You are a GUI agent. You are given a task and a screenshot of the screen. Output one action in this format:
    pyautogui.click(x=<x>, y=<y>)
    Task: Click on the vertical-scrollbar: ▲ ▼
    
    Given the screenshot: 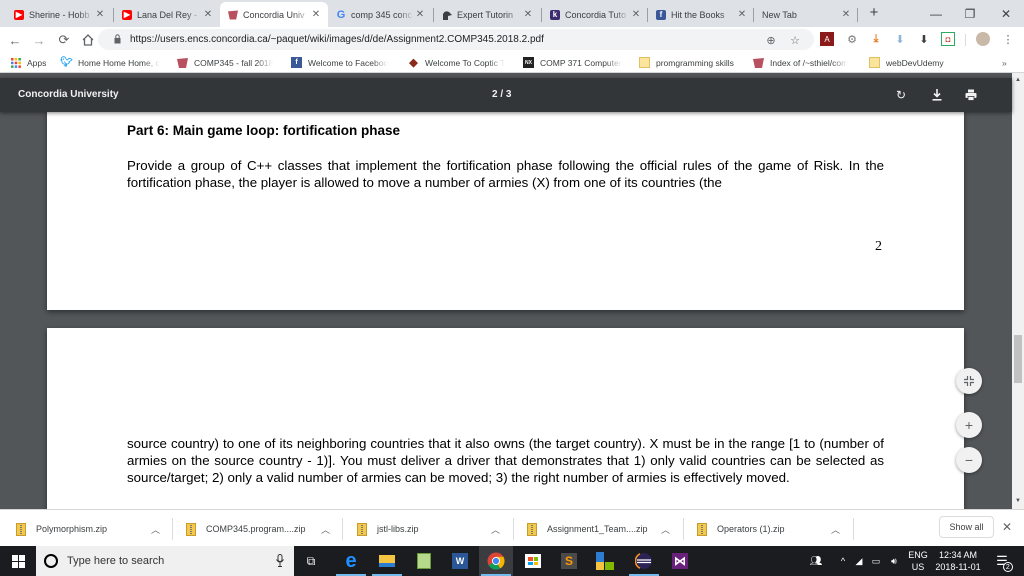 What is the action you would take?
    pyautogui.click(x=1018, y=291)
    